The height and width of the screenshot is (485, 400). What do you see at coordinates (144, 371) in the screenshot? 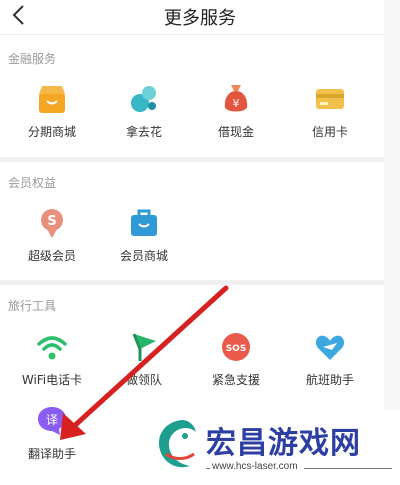
I see `service-item-be-leader: 做领队` at bounding box center [144, 371].